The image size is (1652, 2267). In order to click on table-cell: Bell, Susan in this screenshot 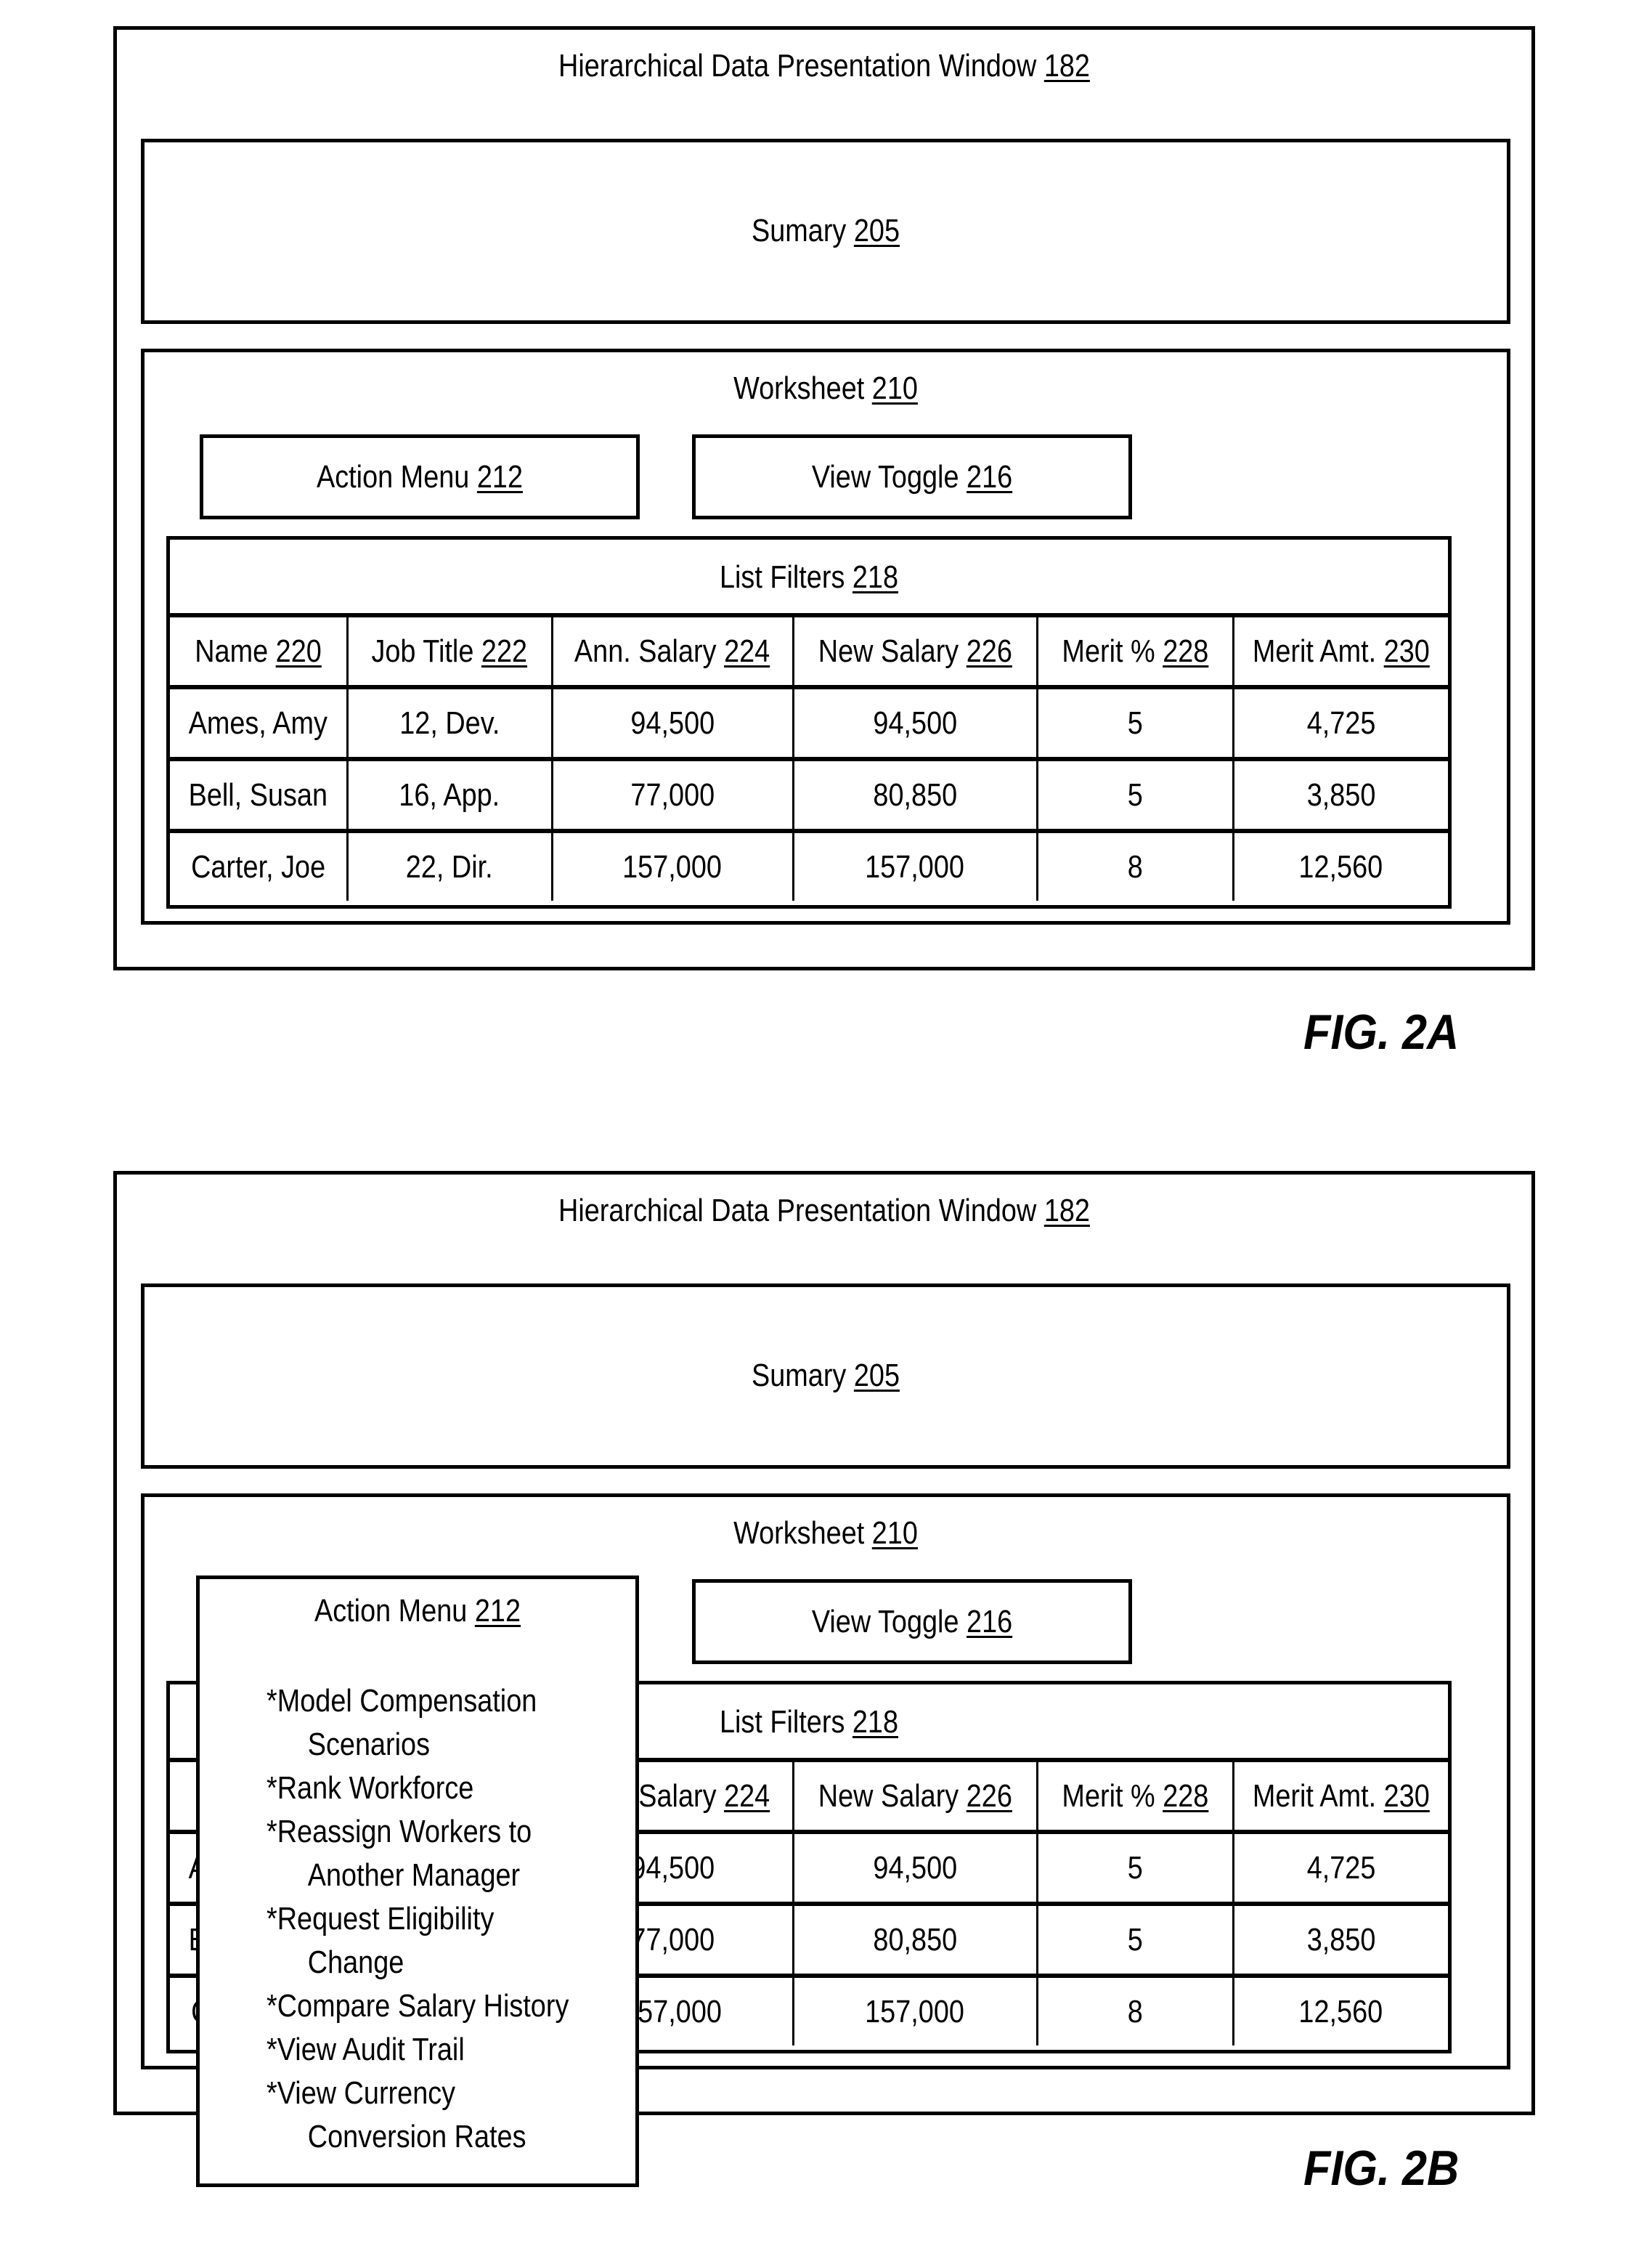, I will do `click(259, 794)`.